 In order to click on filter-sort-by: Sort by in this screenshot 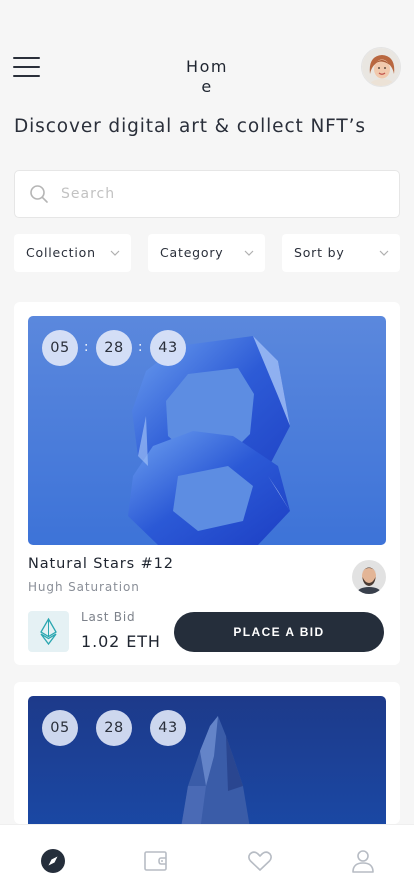, I will do `click(341, 253)`.